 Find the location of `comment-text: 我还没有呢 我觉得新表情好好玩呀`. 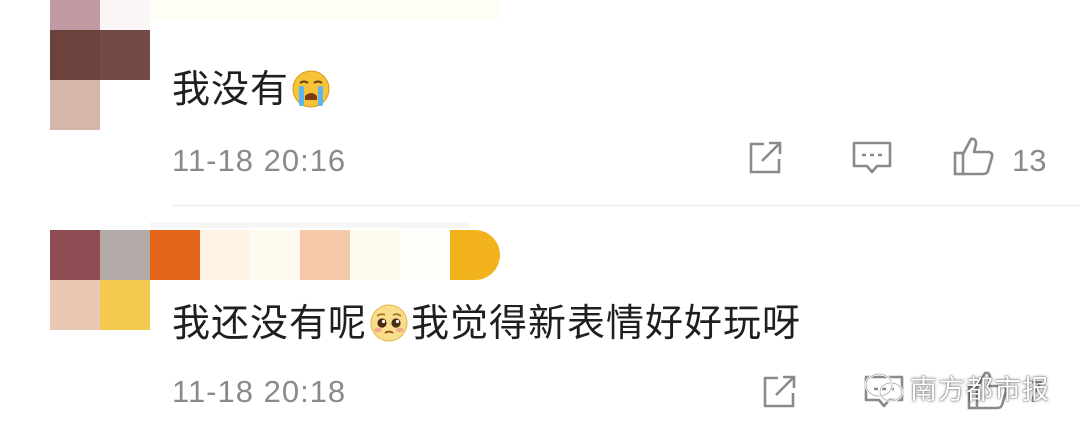

comment-text: 我还没有呢 我觉得新表情好好玩呀 is located at coordinates (486, 323).